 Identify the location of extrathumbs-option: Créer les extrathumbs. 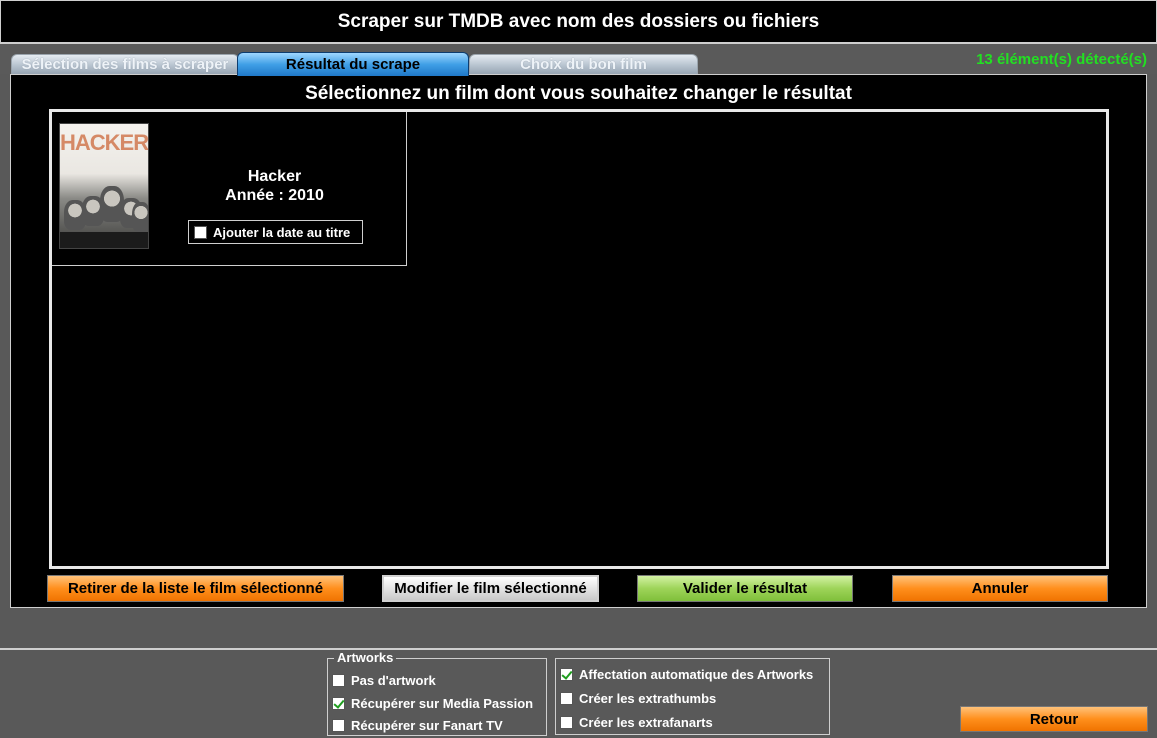
(638, 698).